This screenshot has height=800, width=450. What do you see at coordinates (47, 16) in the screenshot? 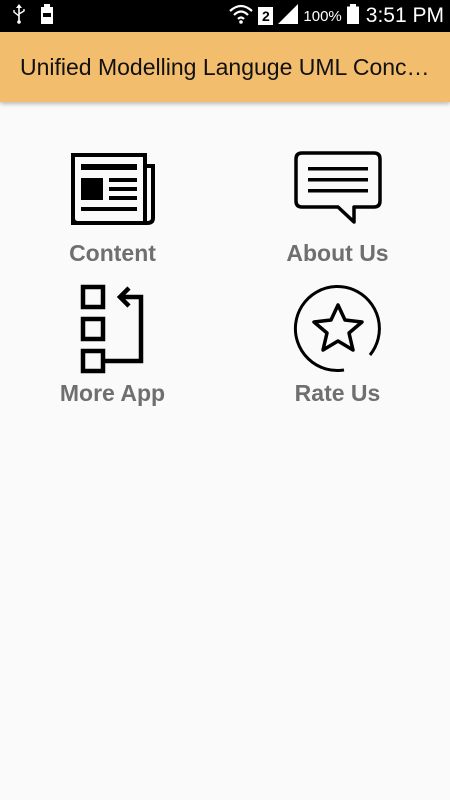
I see `battery-saver-icon` at bounding box center [47, 16].